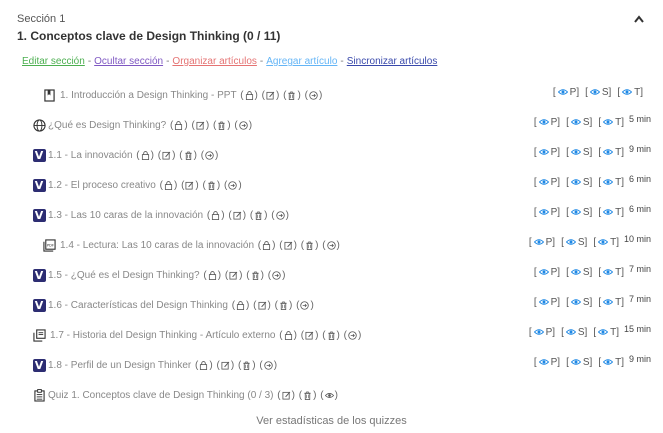  What do you see at coordinates (49, 245) in the screenshot?
I see `svg-text: PDF` at bounding box center [49, 245].